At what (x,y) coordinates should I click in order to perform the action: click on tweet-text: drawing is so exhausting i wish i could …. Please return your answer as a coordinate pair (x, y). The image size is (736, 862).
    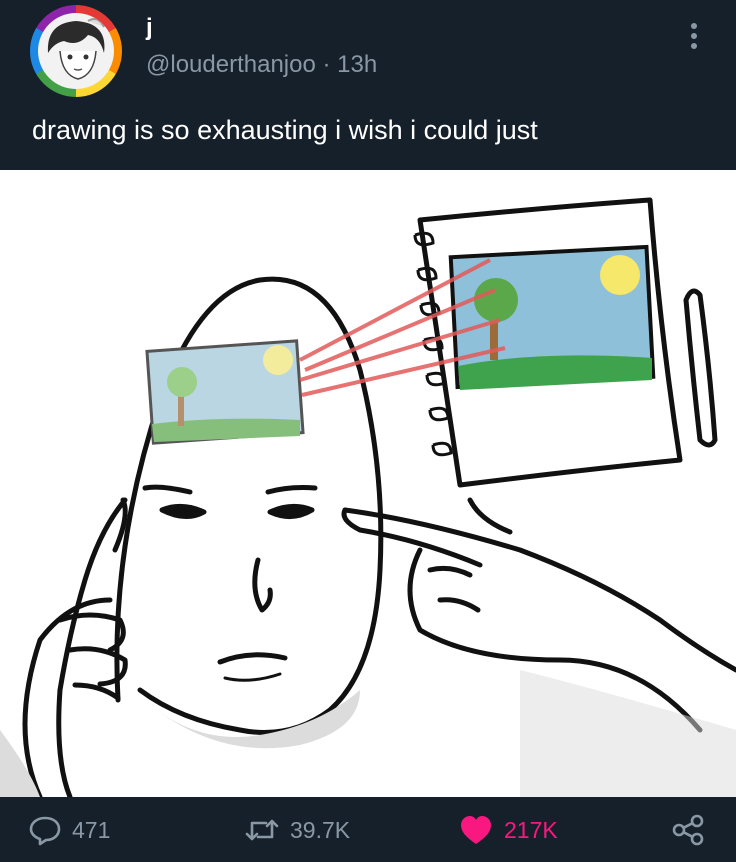
    Looking at the image, I should click on (285, 130).